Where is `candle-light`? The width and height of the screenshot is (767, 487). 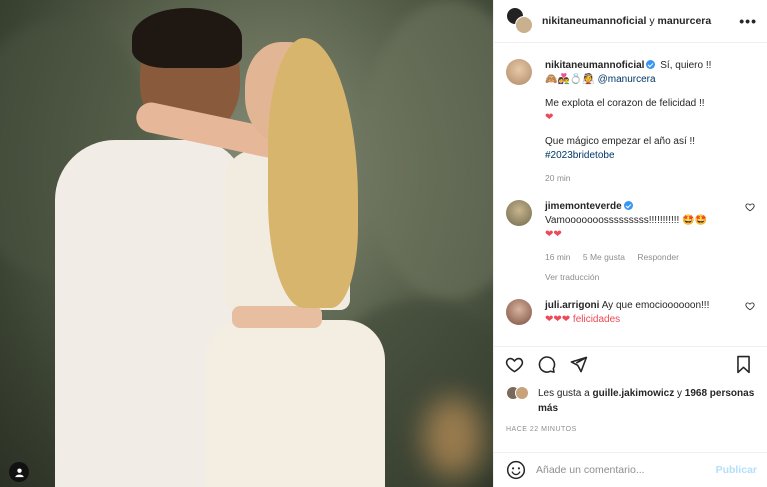 candle-light is located at coordinates (453, 437).